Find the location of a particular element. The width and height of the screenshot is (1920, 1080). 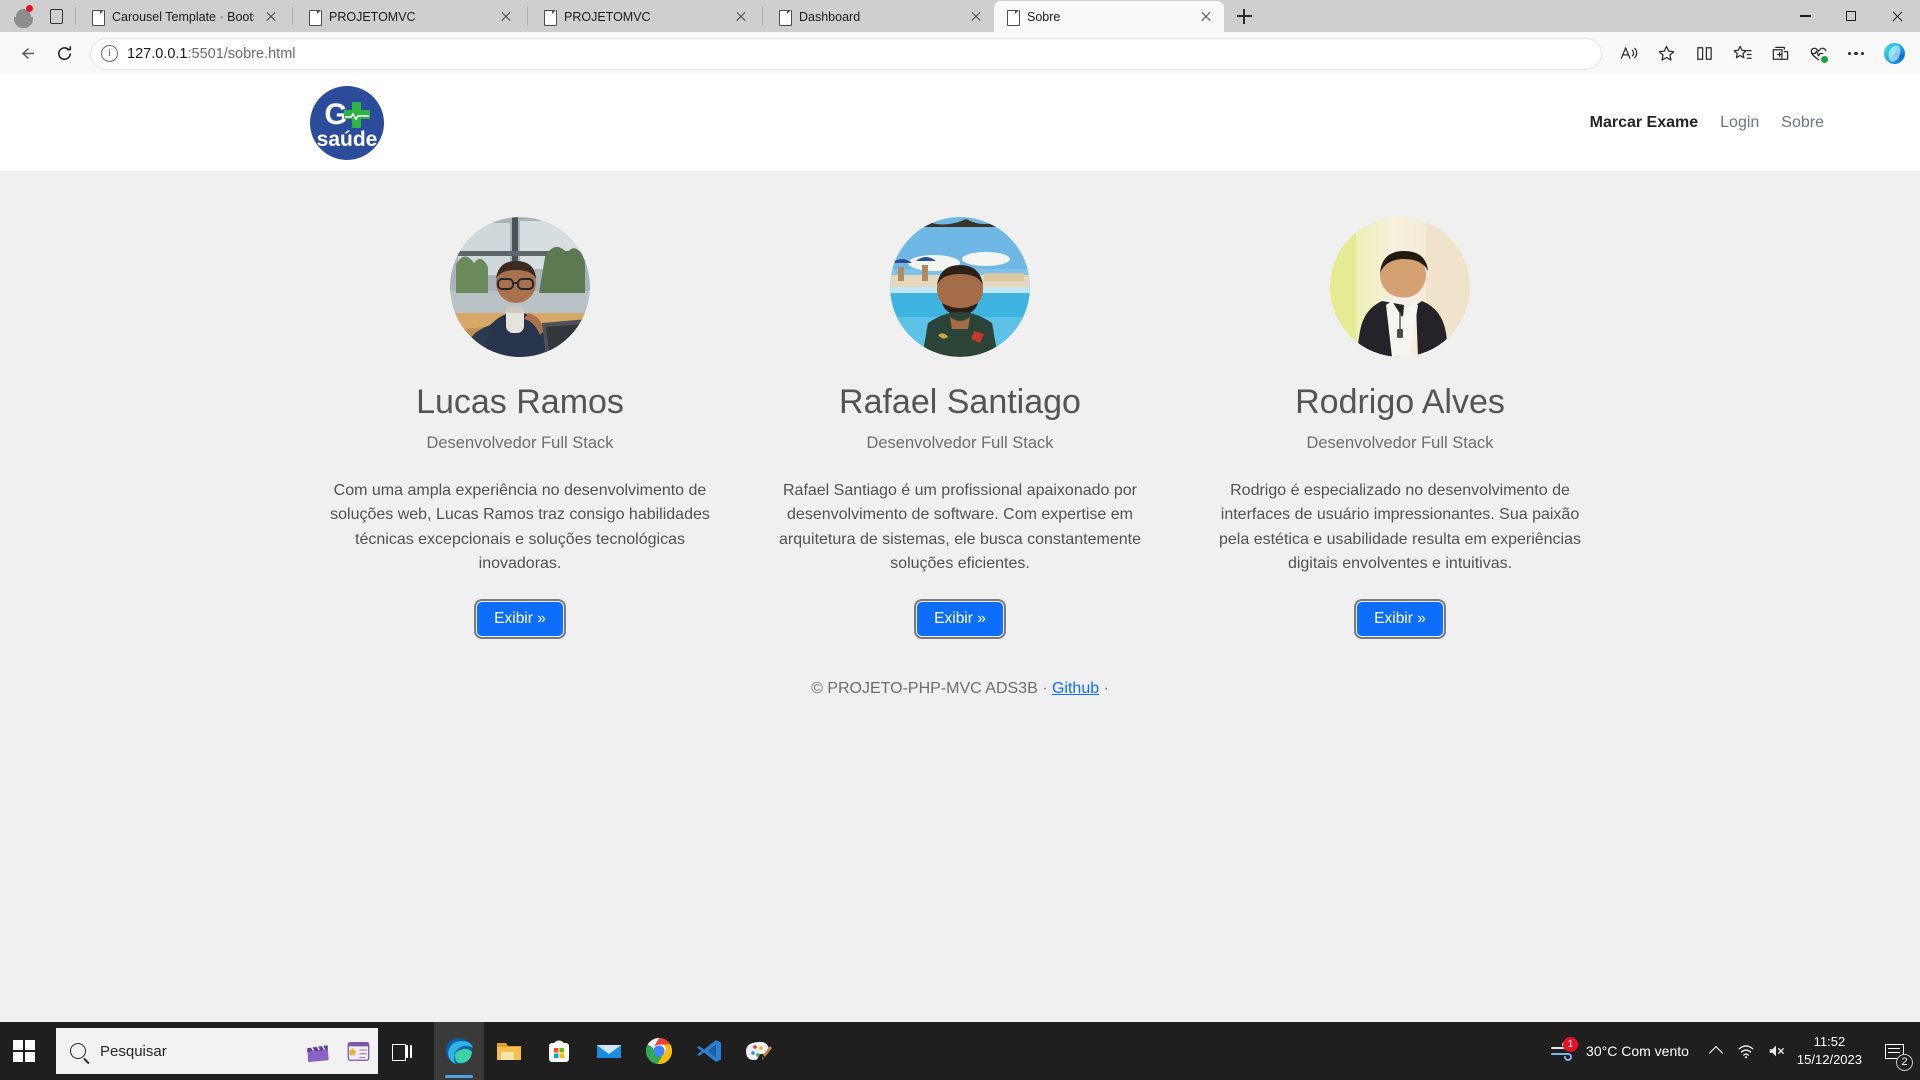

chevron-up-icon is located at coordinates (1715, 1053).